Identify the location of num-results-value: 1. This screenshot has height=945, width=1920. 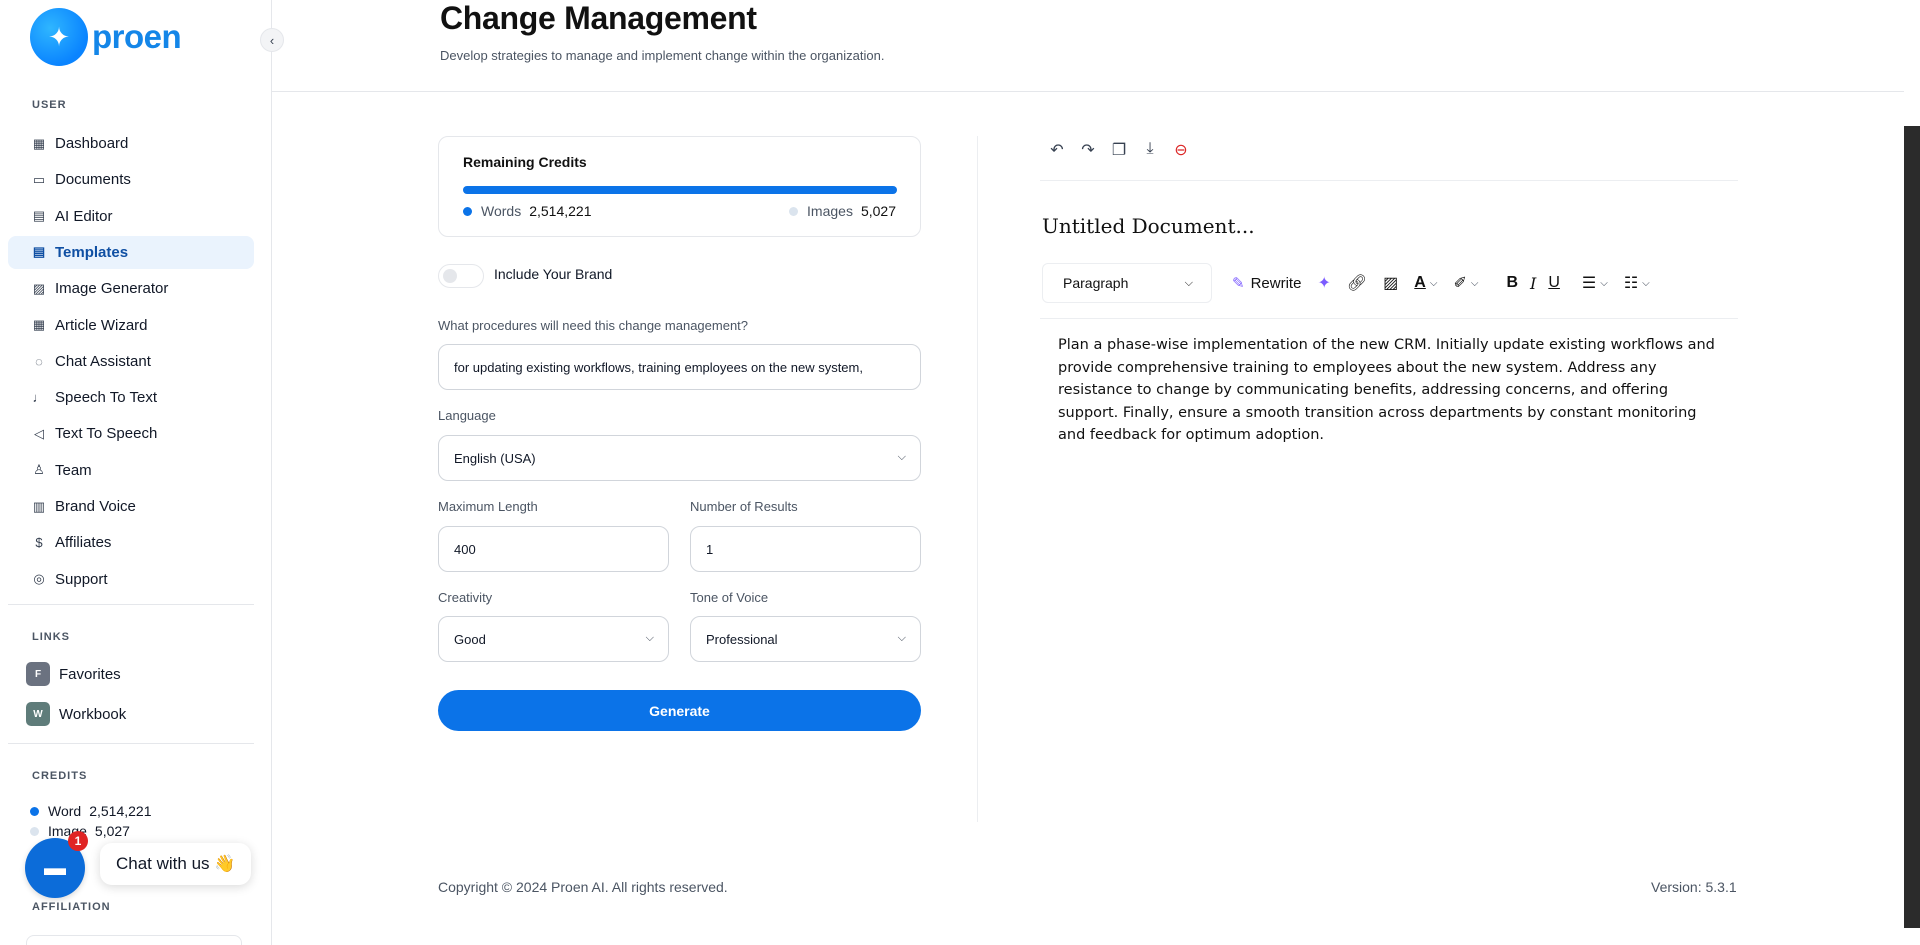
(710, 549).